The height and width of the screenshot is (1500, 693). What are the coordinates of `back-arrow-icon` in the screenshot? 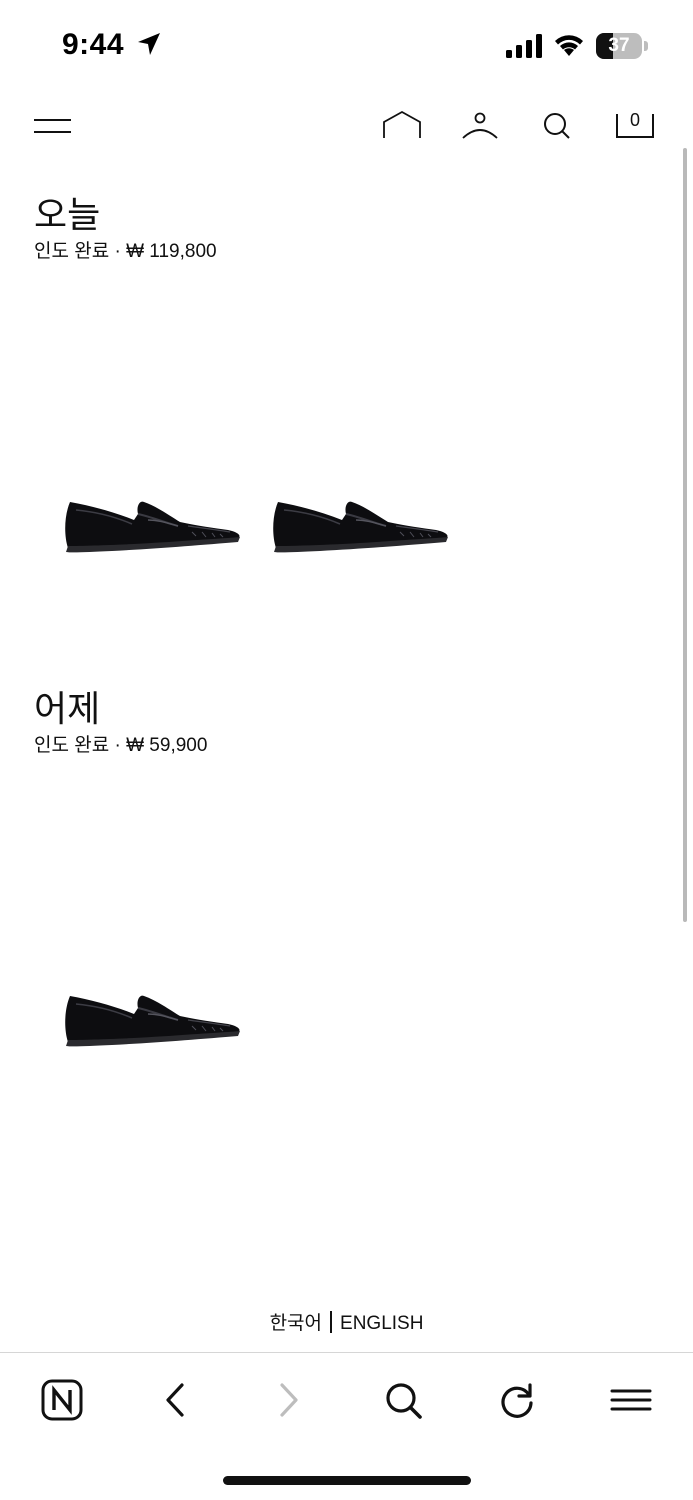 It's located at (175, 1400).